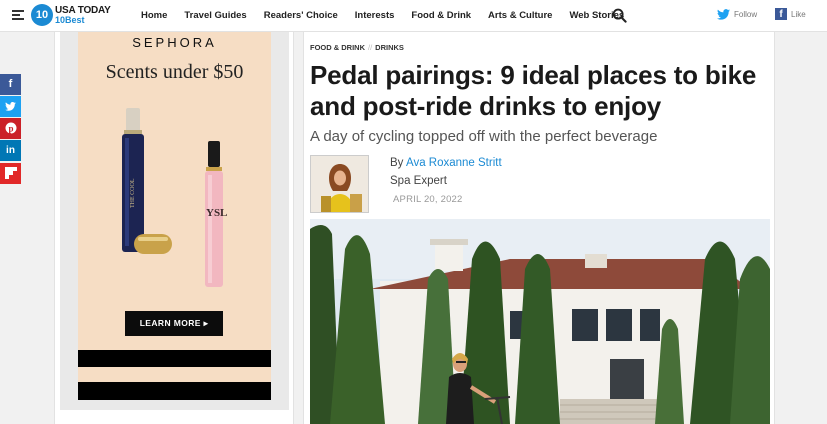 The width and height of the screenshot is (827, 424). Describe the element at coordinates (10, 173) in the screenshot. I see `share-flipboard-icon` at that location.